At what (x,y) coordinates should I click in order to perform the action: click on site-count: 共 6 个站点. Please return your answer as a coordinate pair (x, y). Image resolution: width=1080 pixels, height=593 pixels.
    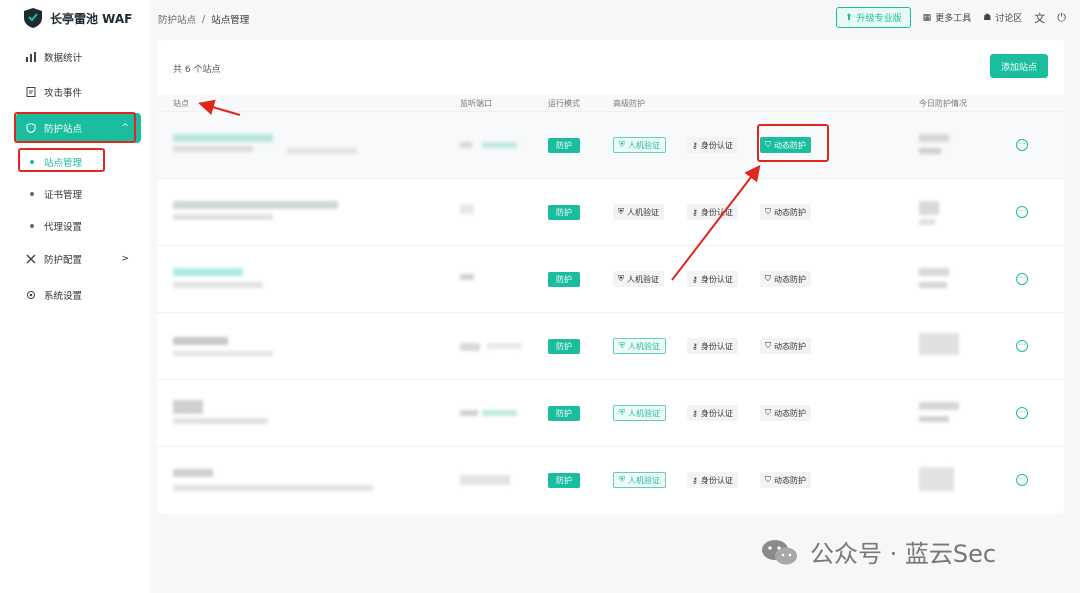
    Looking at the image, I should click on (197, 70).